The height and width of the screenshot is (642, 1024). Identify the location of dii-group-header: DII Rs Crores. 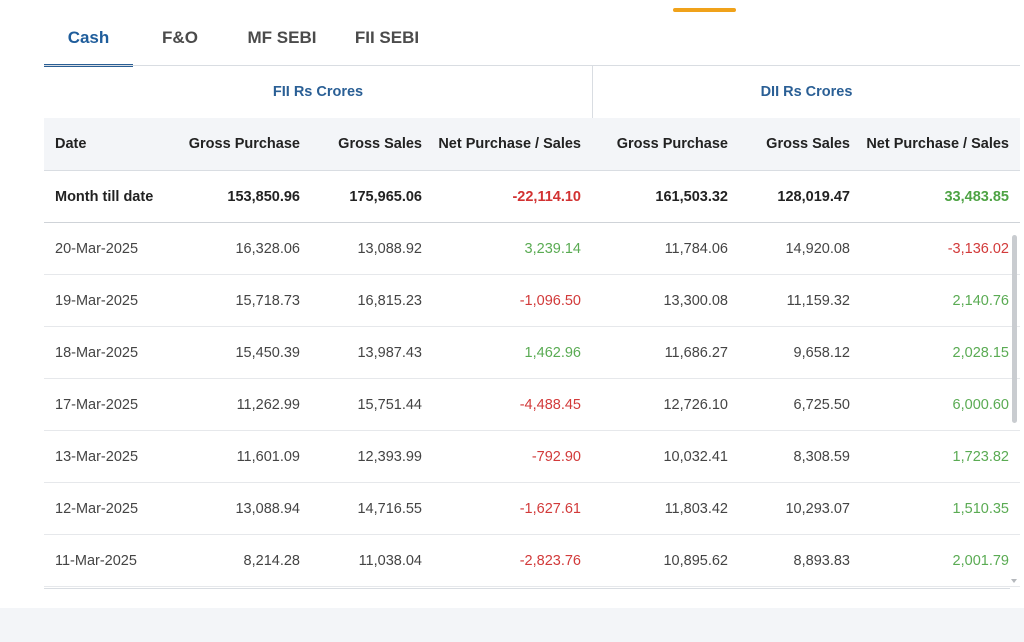
(806, 92).